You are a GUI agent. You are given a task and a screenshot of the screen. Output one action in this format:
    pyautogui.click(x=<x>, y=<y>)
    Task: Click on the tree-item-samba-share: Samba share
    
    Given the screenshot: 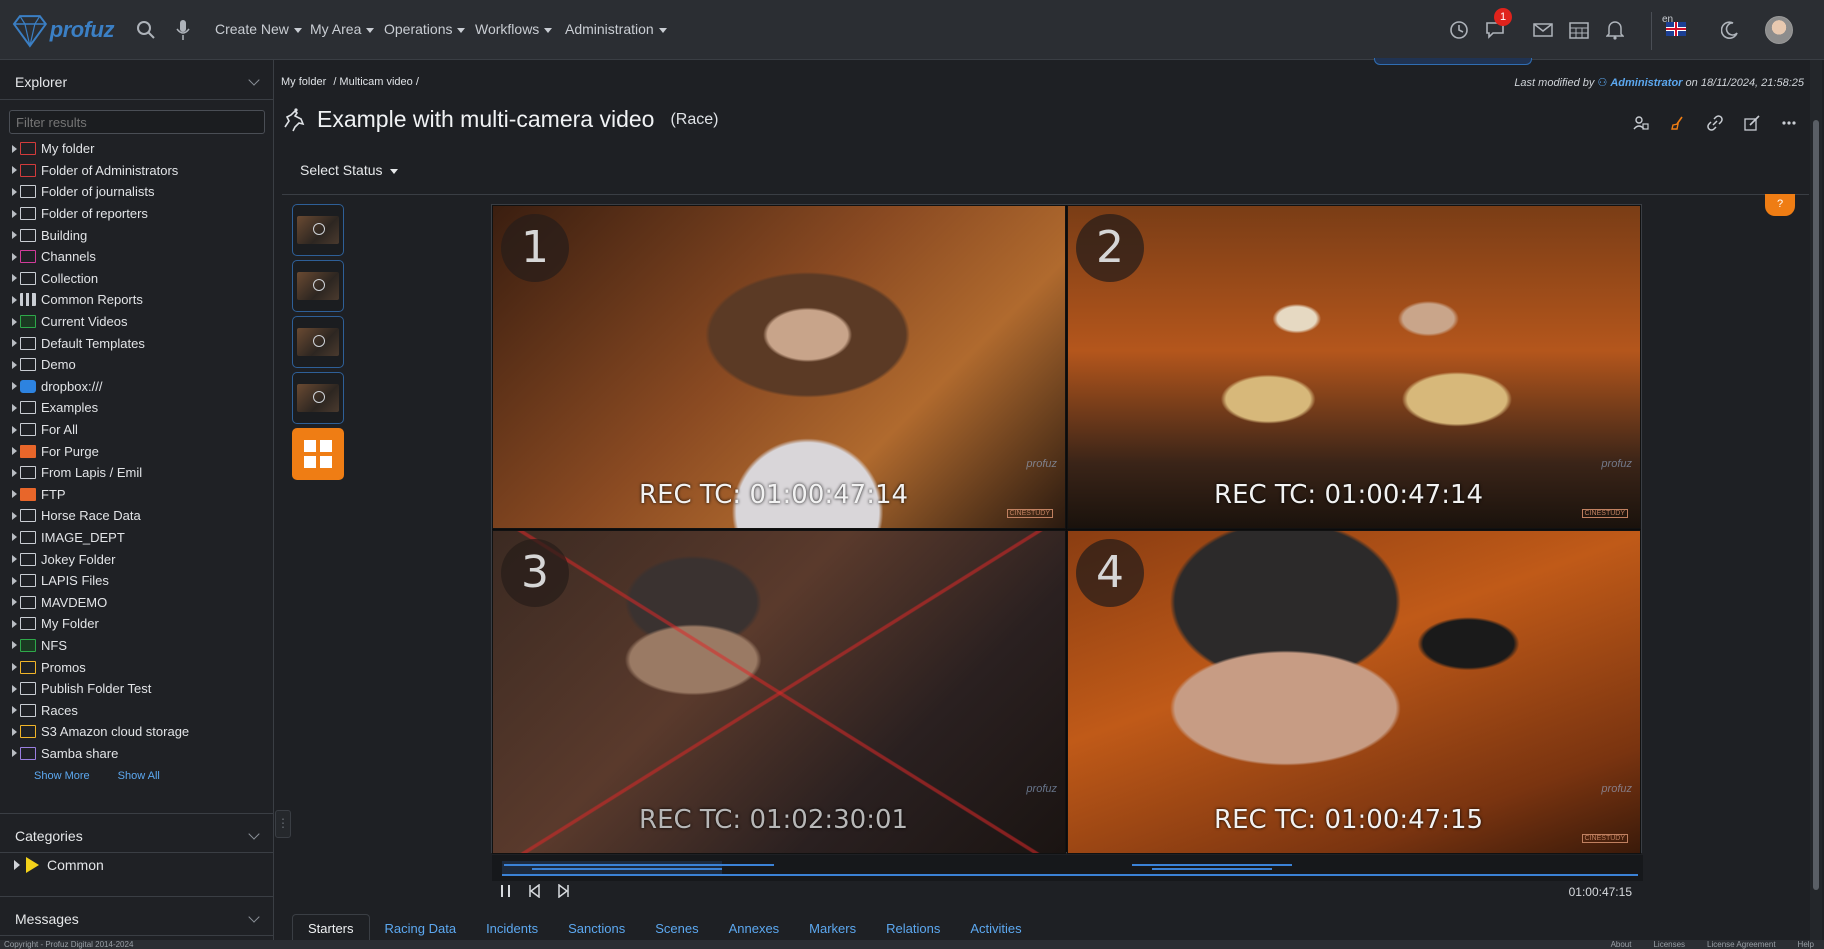 What is the action you would take?
    pyautogui.click(x=140, y=754)
    